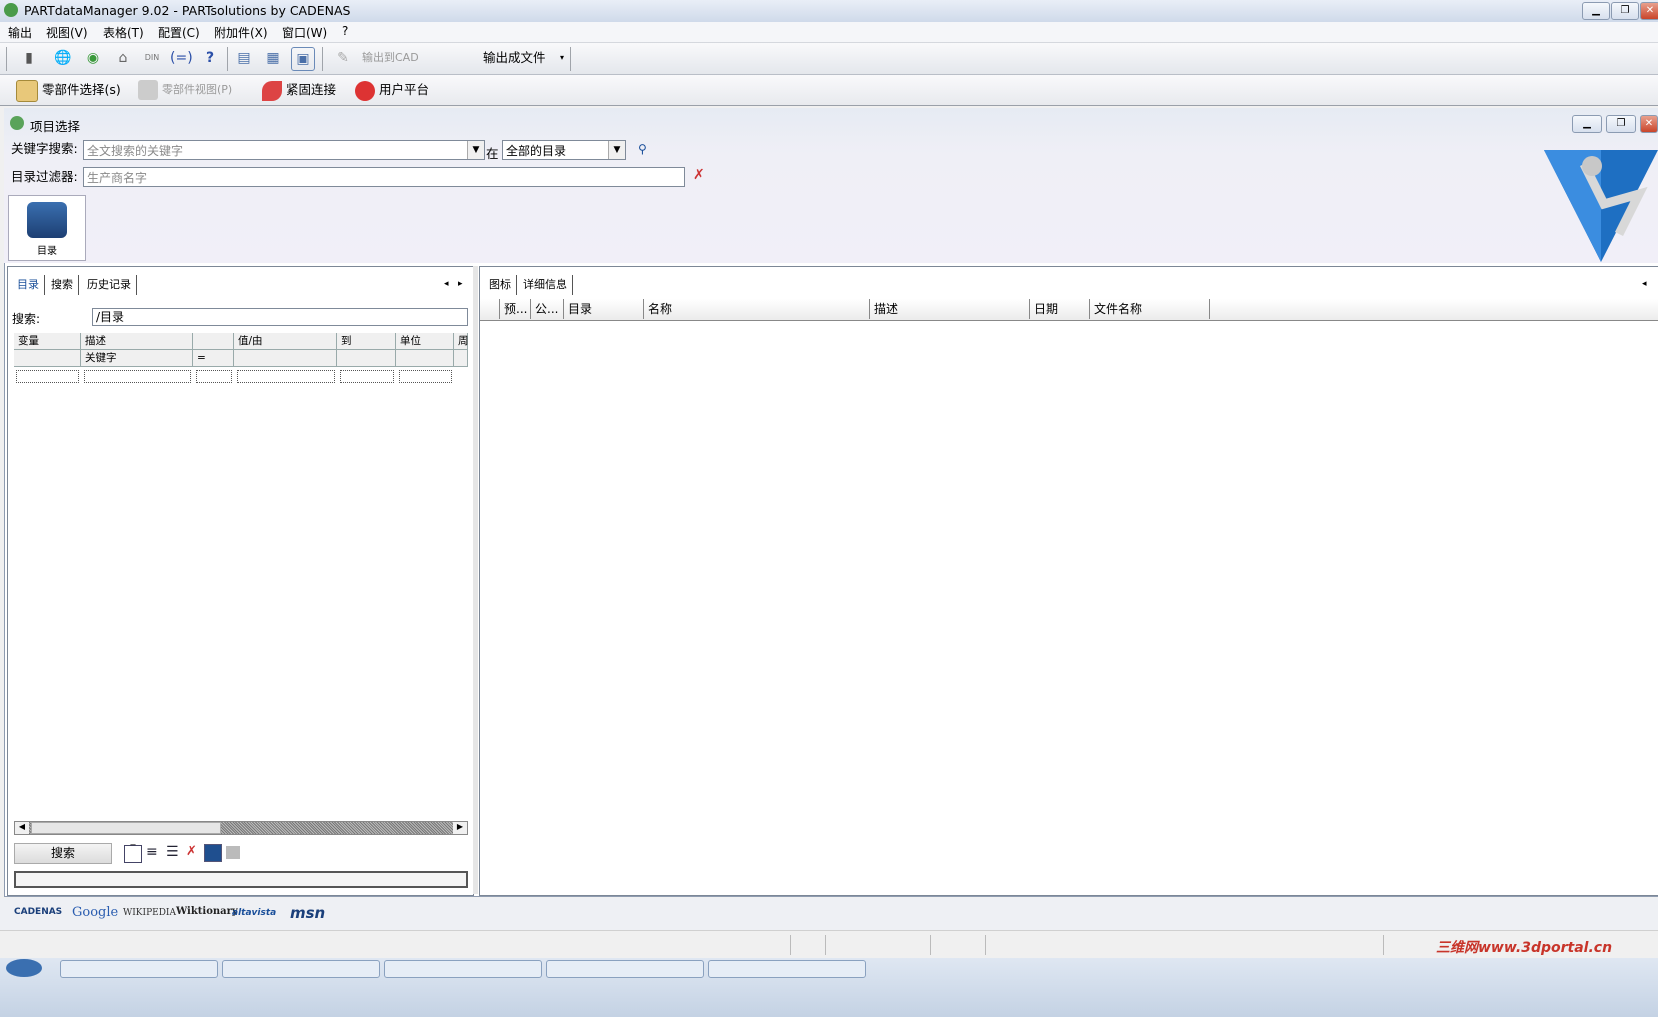  I want to click on equals-icon: (=), so click(181, 58).